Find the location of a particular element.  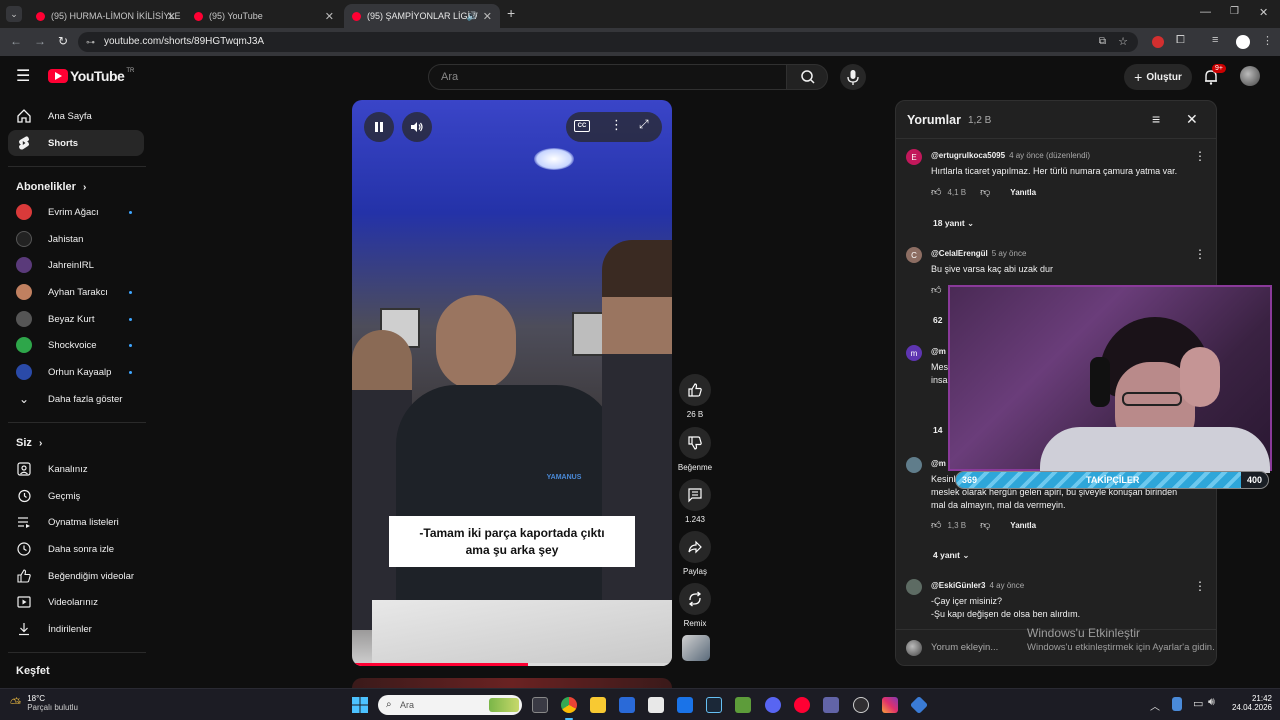

pause-button is located at coordinates (379, 127).